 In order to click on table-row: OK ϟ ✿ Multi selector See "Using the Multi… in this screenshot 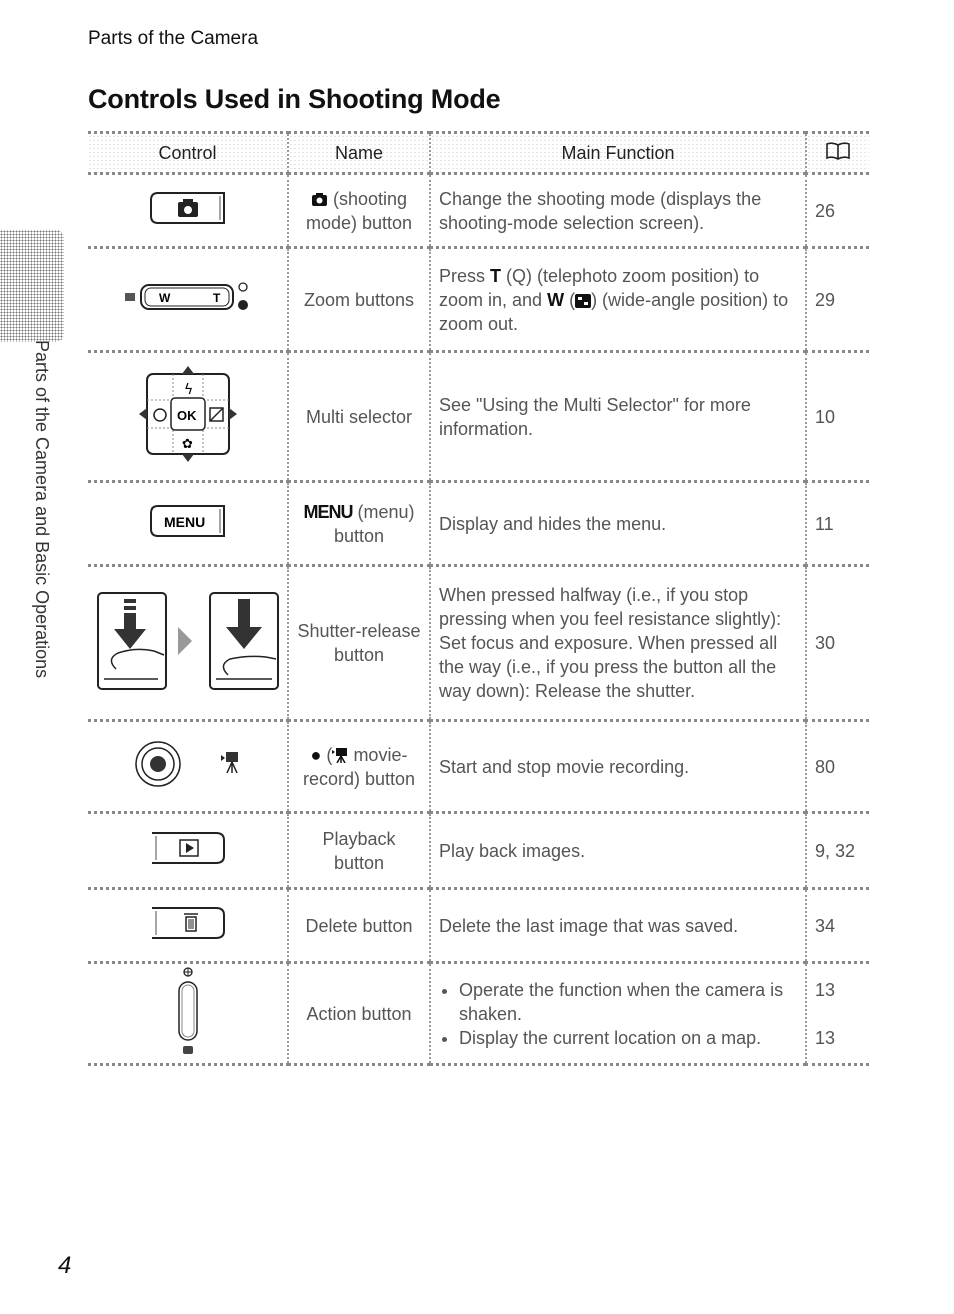, I will do `click(478, 416)`.